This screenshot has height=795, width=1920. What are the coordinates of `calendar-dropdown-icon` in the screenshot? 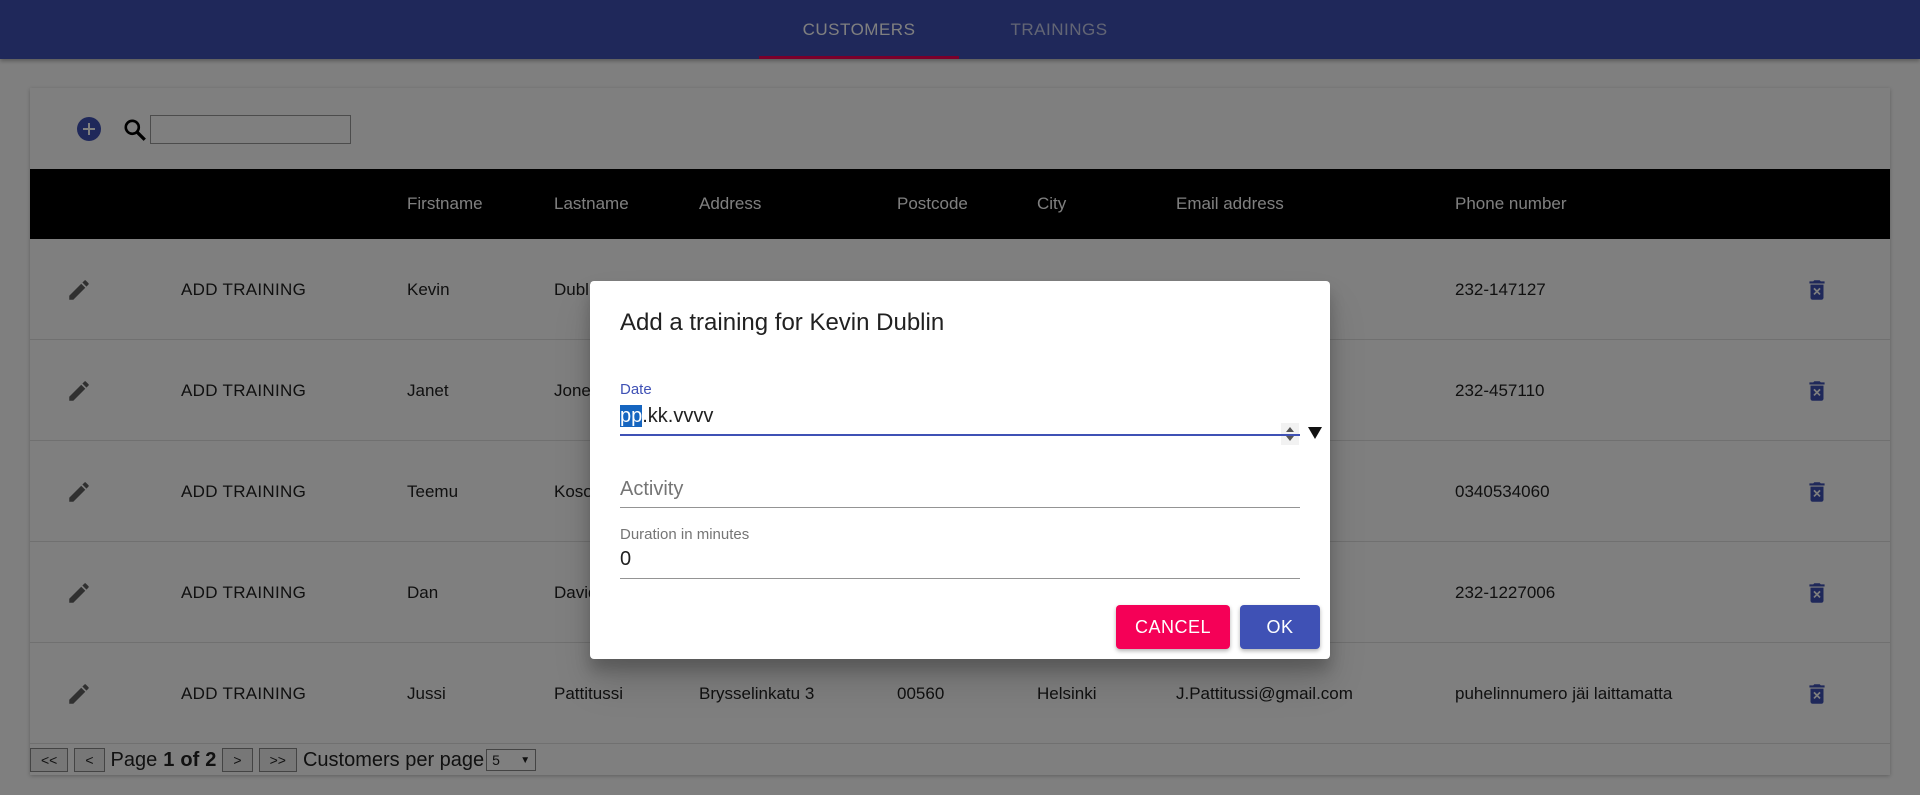 It's located at (1315, 433).